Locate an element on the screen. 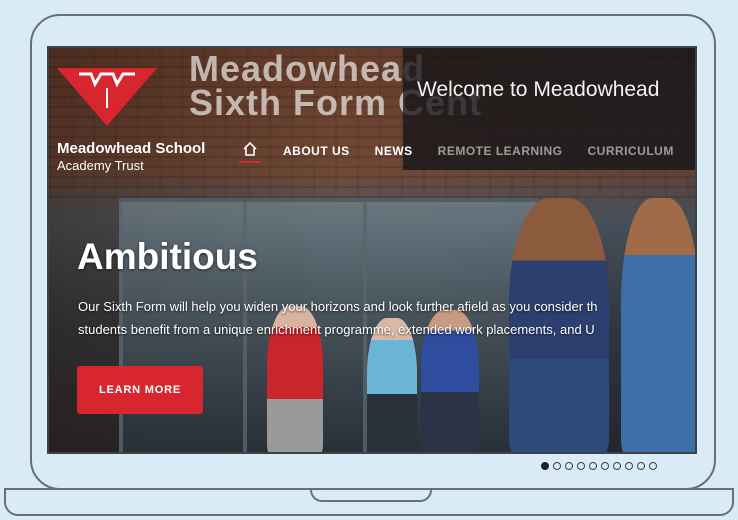 The height and width of the screenshot is (520, 738). nav-item-curriculum: CURRICULUM is located at coordinates (631, 151).